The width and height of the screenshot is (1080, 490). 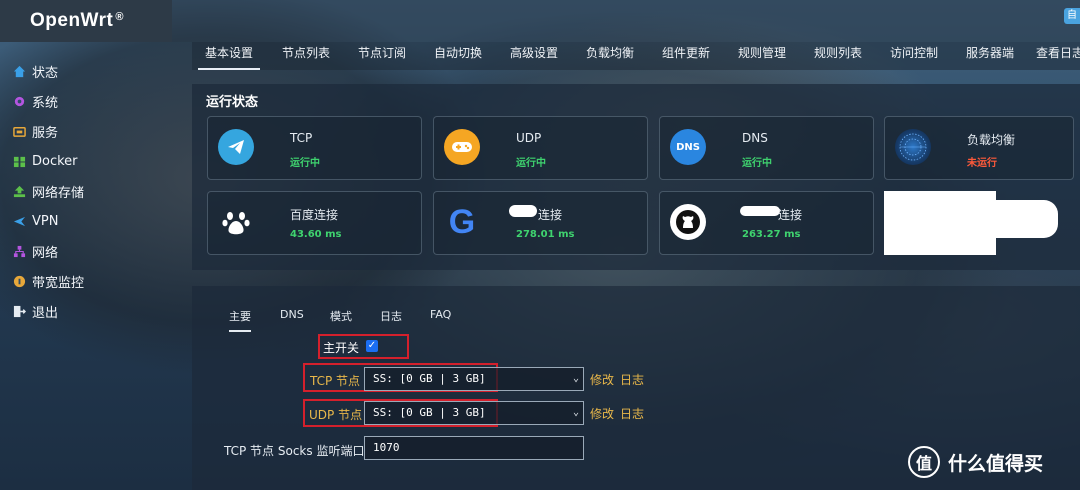 I want to click on socks-port-label: TCP 节点 Socks 监听端口, so click(x=294, y=451).